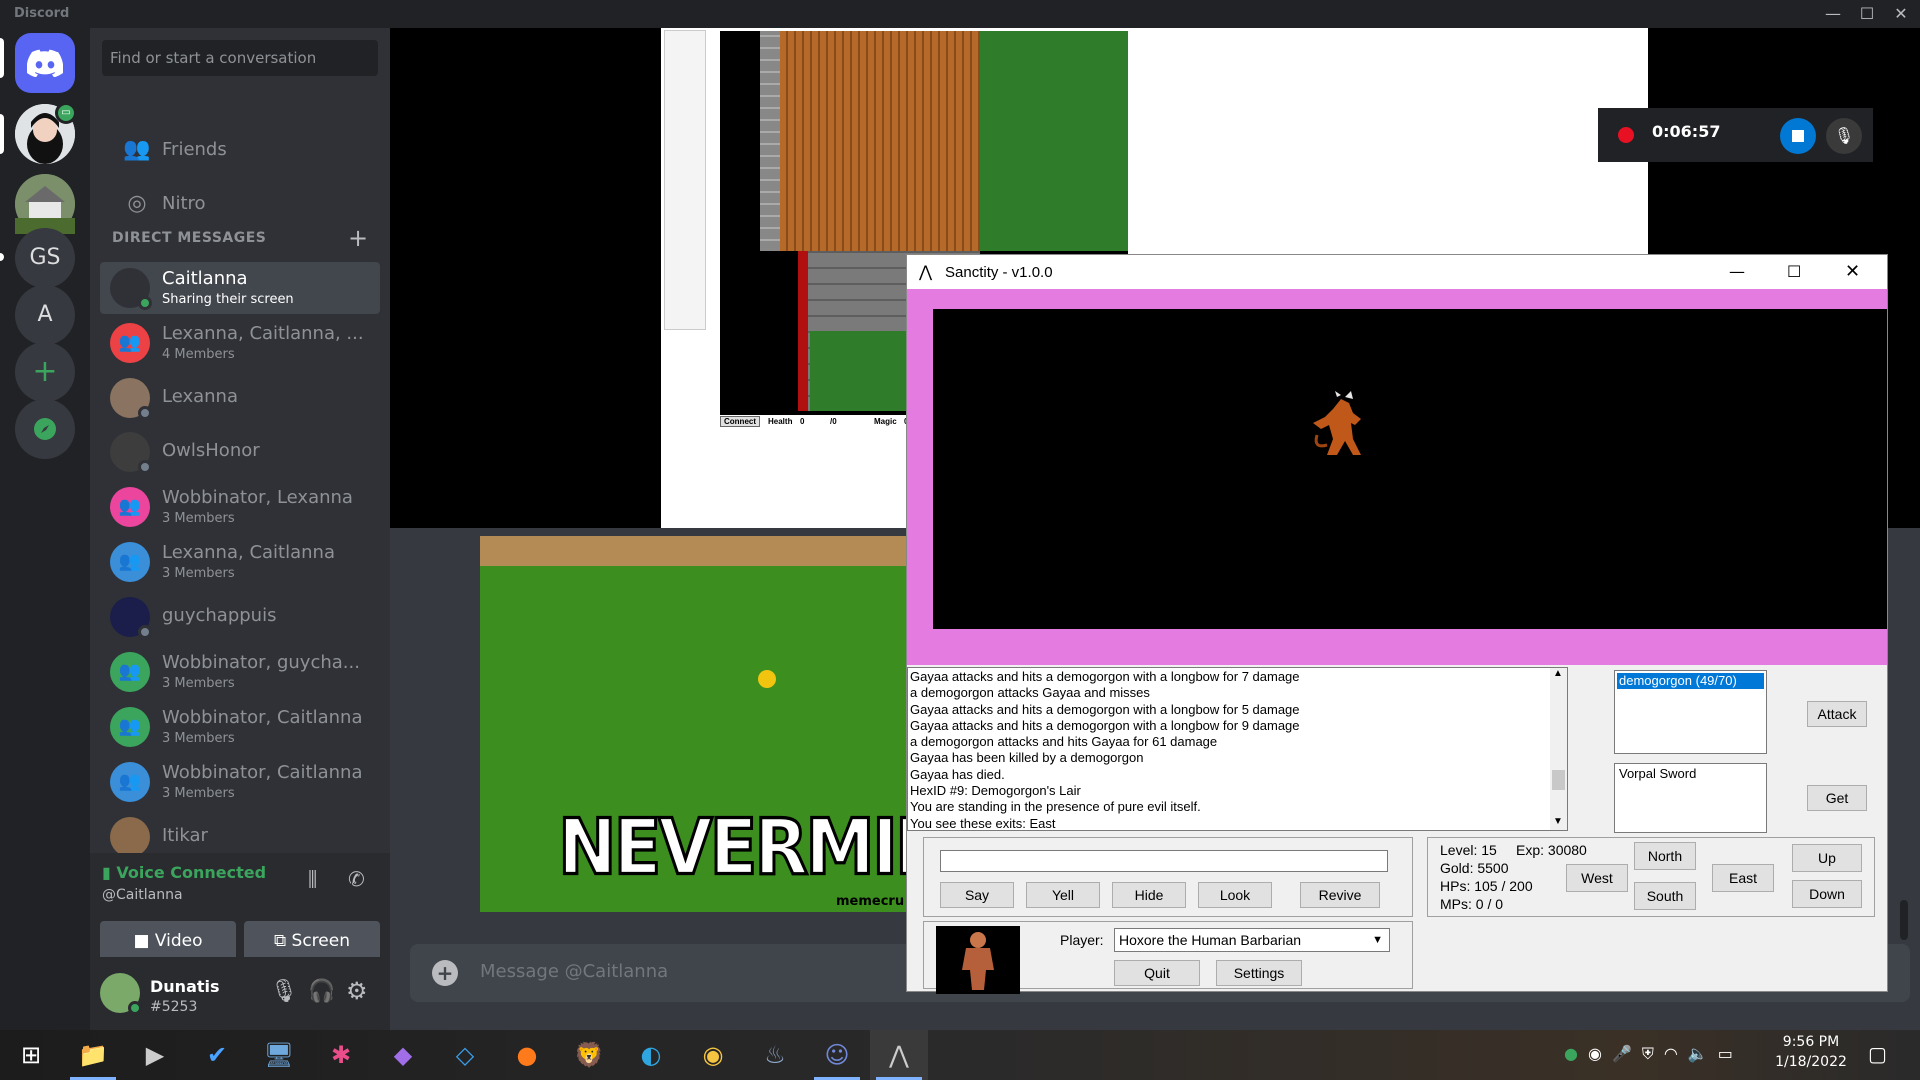 The width and height of the screenshot is (1920, 1080). What do you see at coordinates (240, 617) in the screenshot?
I see `dm-item: guychappuis` at bounding box center [240, 617].